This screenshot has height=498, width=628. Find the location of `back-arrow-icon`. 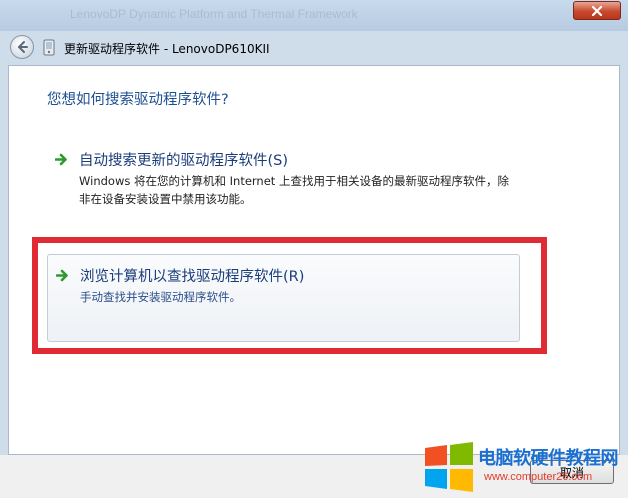

back-arrow-icon is located at coordinates (23, 47).